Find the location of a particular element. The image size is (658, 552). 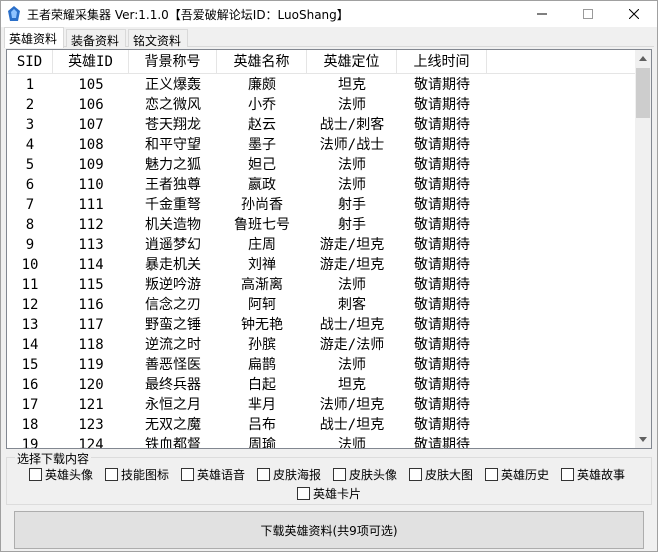

column-header-filler is located at coordinates (562, 62).